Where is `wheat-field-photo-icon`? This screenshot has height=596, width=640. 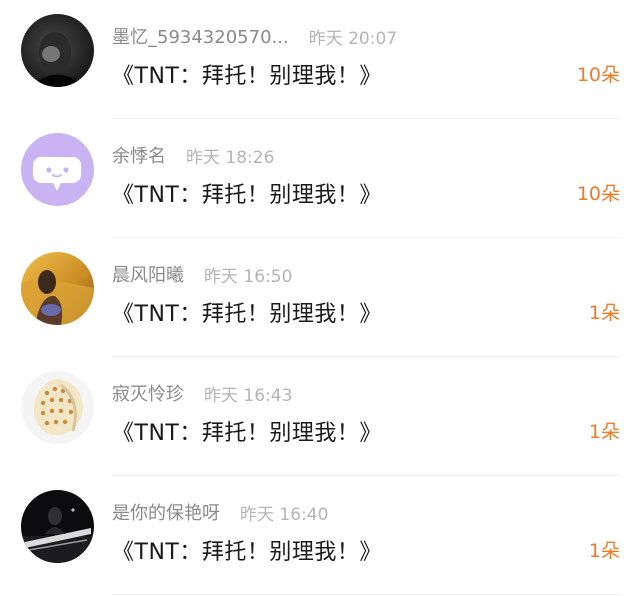 wheat-field-photo-icon is located at coordinates (57, 288).